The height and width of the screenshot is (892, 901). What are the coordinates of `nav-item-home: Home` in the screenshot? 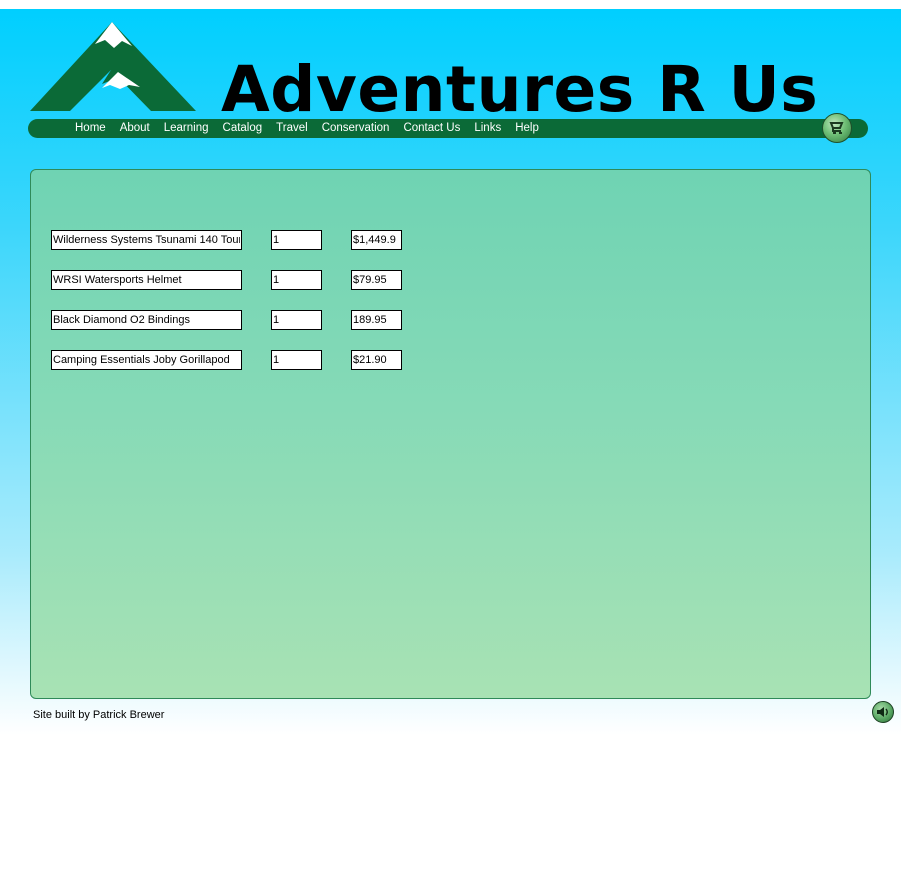 It's located at (90, 128).